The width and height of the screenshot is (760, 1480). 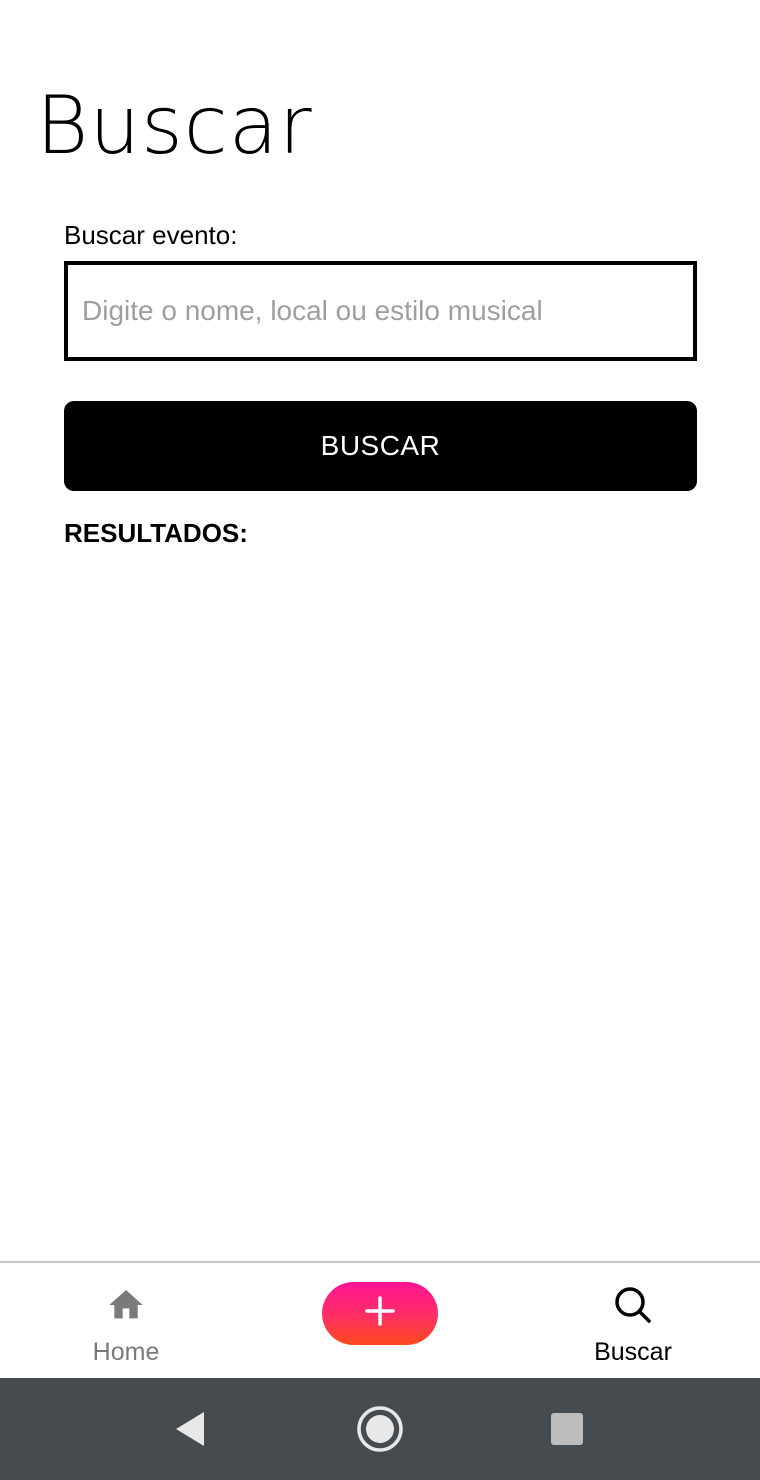 What do you see at coordinates (633, 1352) in the screenshot?
I see `nav-label-buscar: Buscar` at bounding box center [633, 1352].